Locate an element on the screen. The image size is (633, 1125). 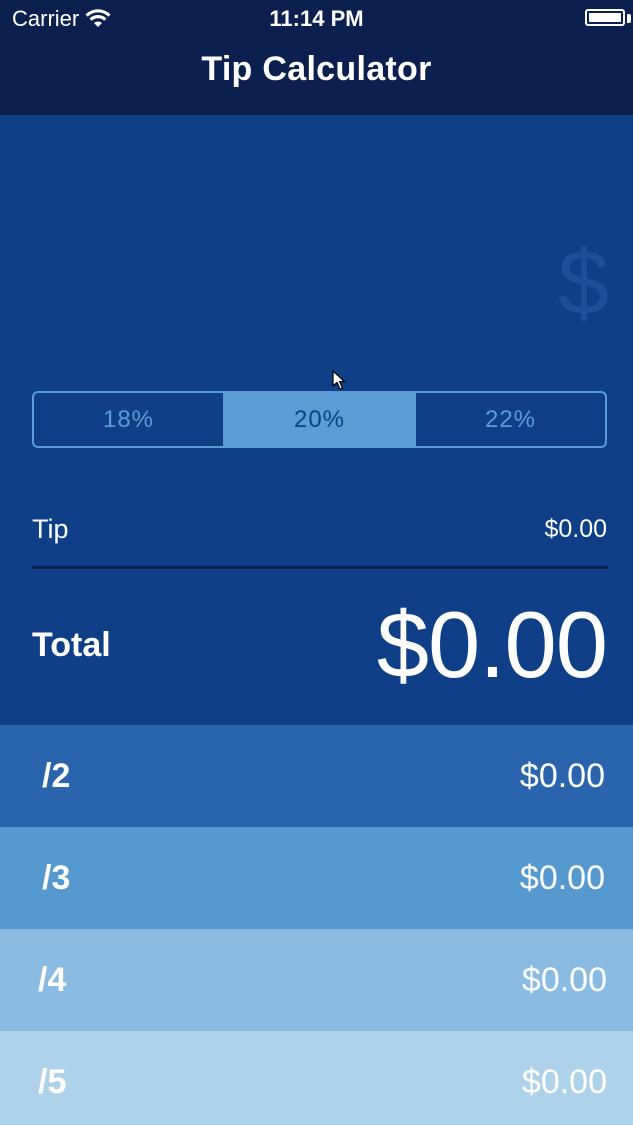
split-row-5: /5 $0.00 is located at coordinates (316, 1078).